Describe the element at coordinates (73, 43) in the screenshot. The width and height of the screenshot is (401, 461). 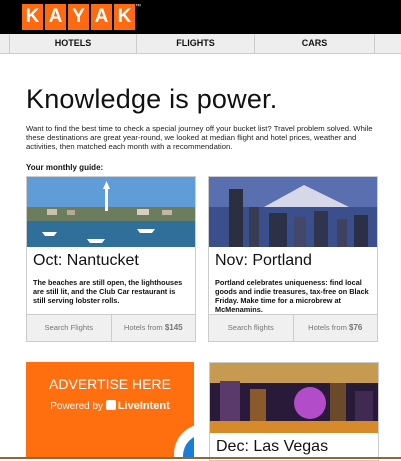
I see `tab-hotels: HOTELS` at that location.